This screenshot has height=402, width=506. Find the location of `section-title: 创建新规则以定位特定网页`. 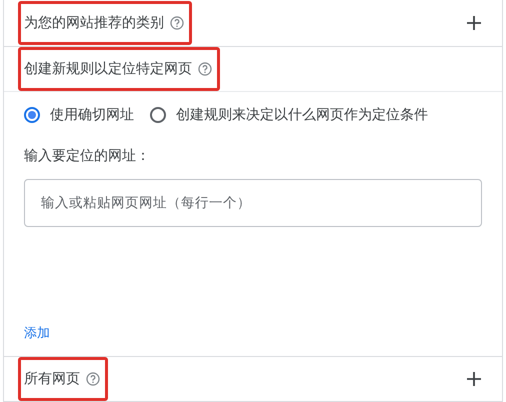

section-title: 创建新规则以定位特定网页 is located at coordinates (108, 69).